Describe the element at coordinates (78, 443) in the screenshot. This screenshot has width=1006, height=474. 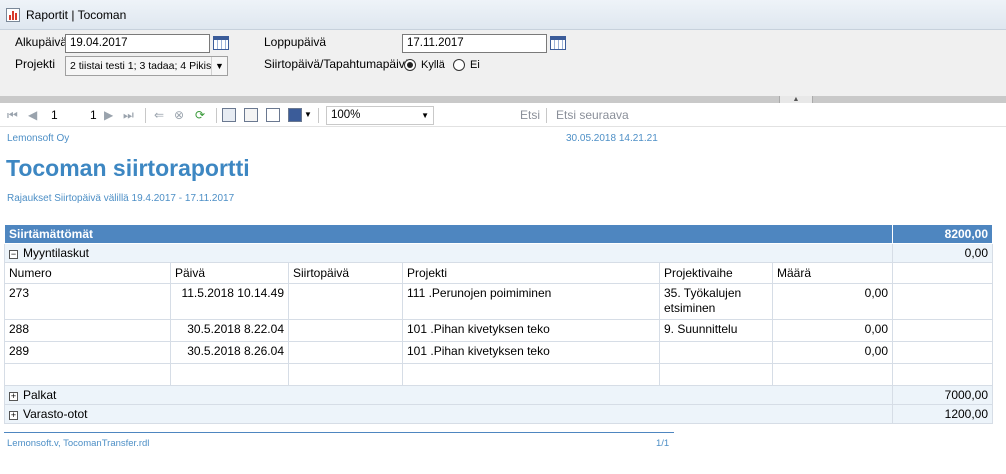
I see `footer-source: Lemonsoft.v, TocomanTransfer.rdl` at that location.